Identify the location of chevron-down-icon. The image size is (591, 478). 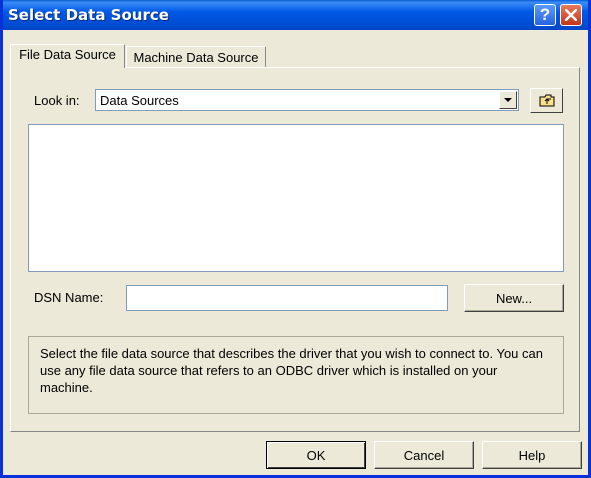
(508, 99).